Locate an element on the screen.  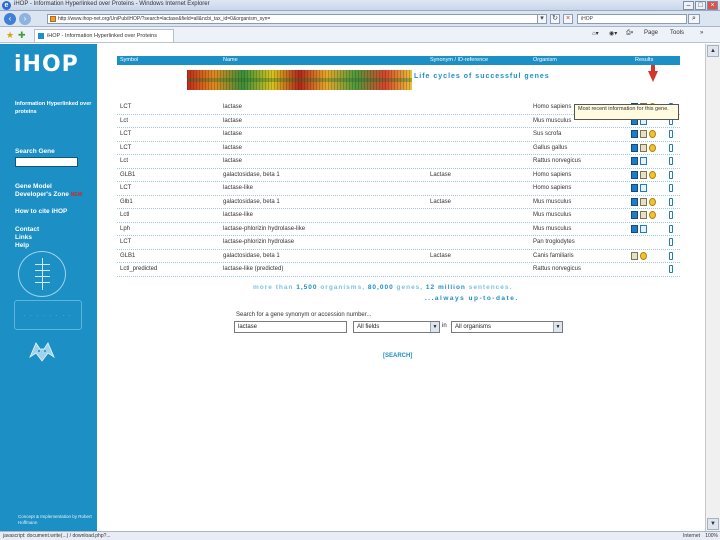
tools-menu: Tools is located at coordinates (677, 33).